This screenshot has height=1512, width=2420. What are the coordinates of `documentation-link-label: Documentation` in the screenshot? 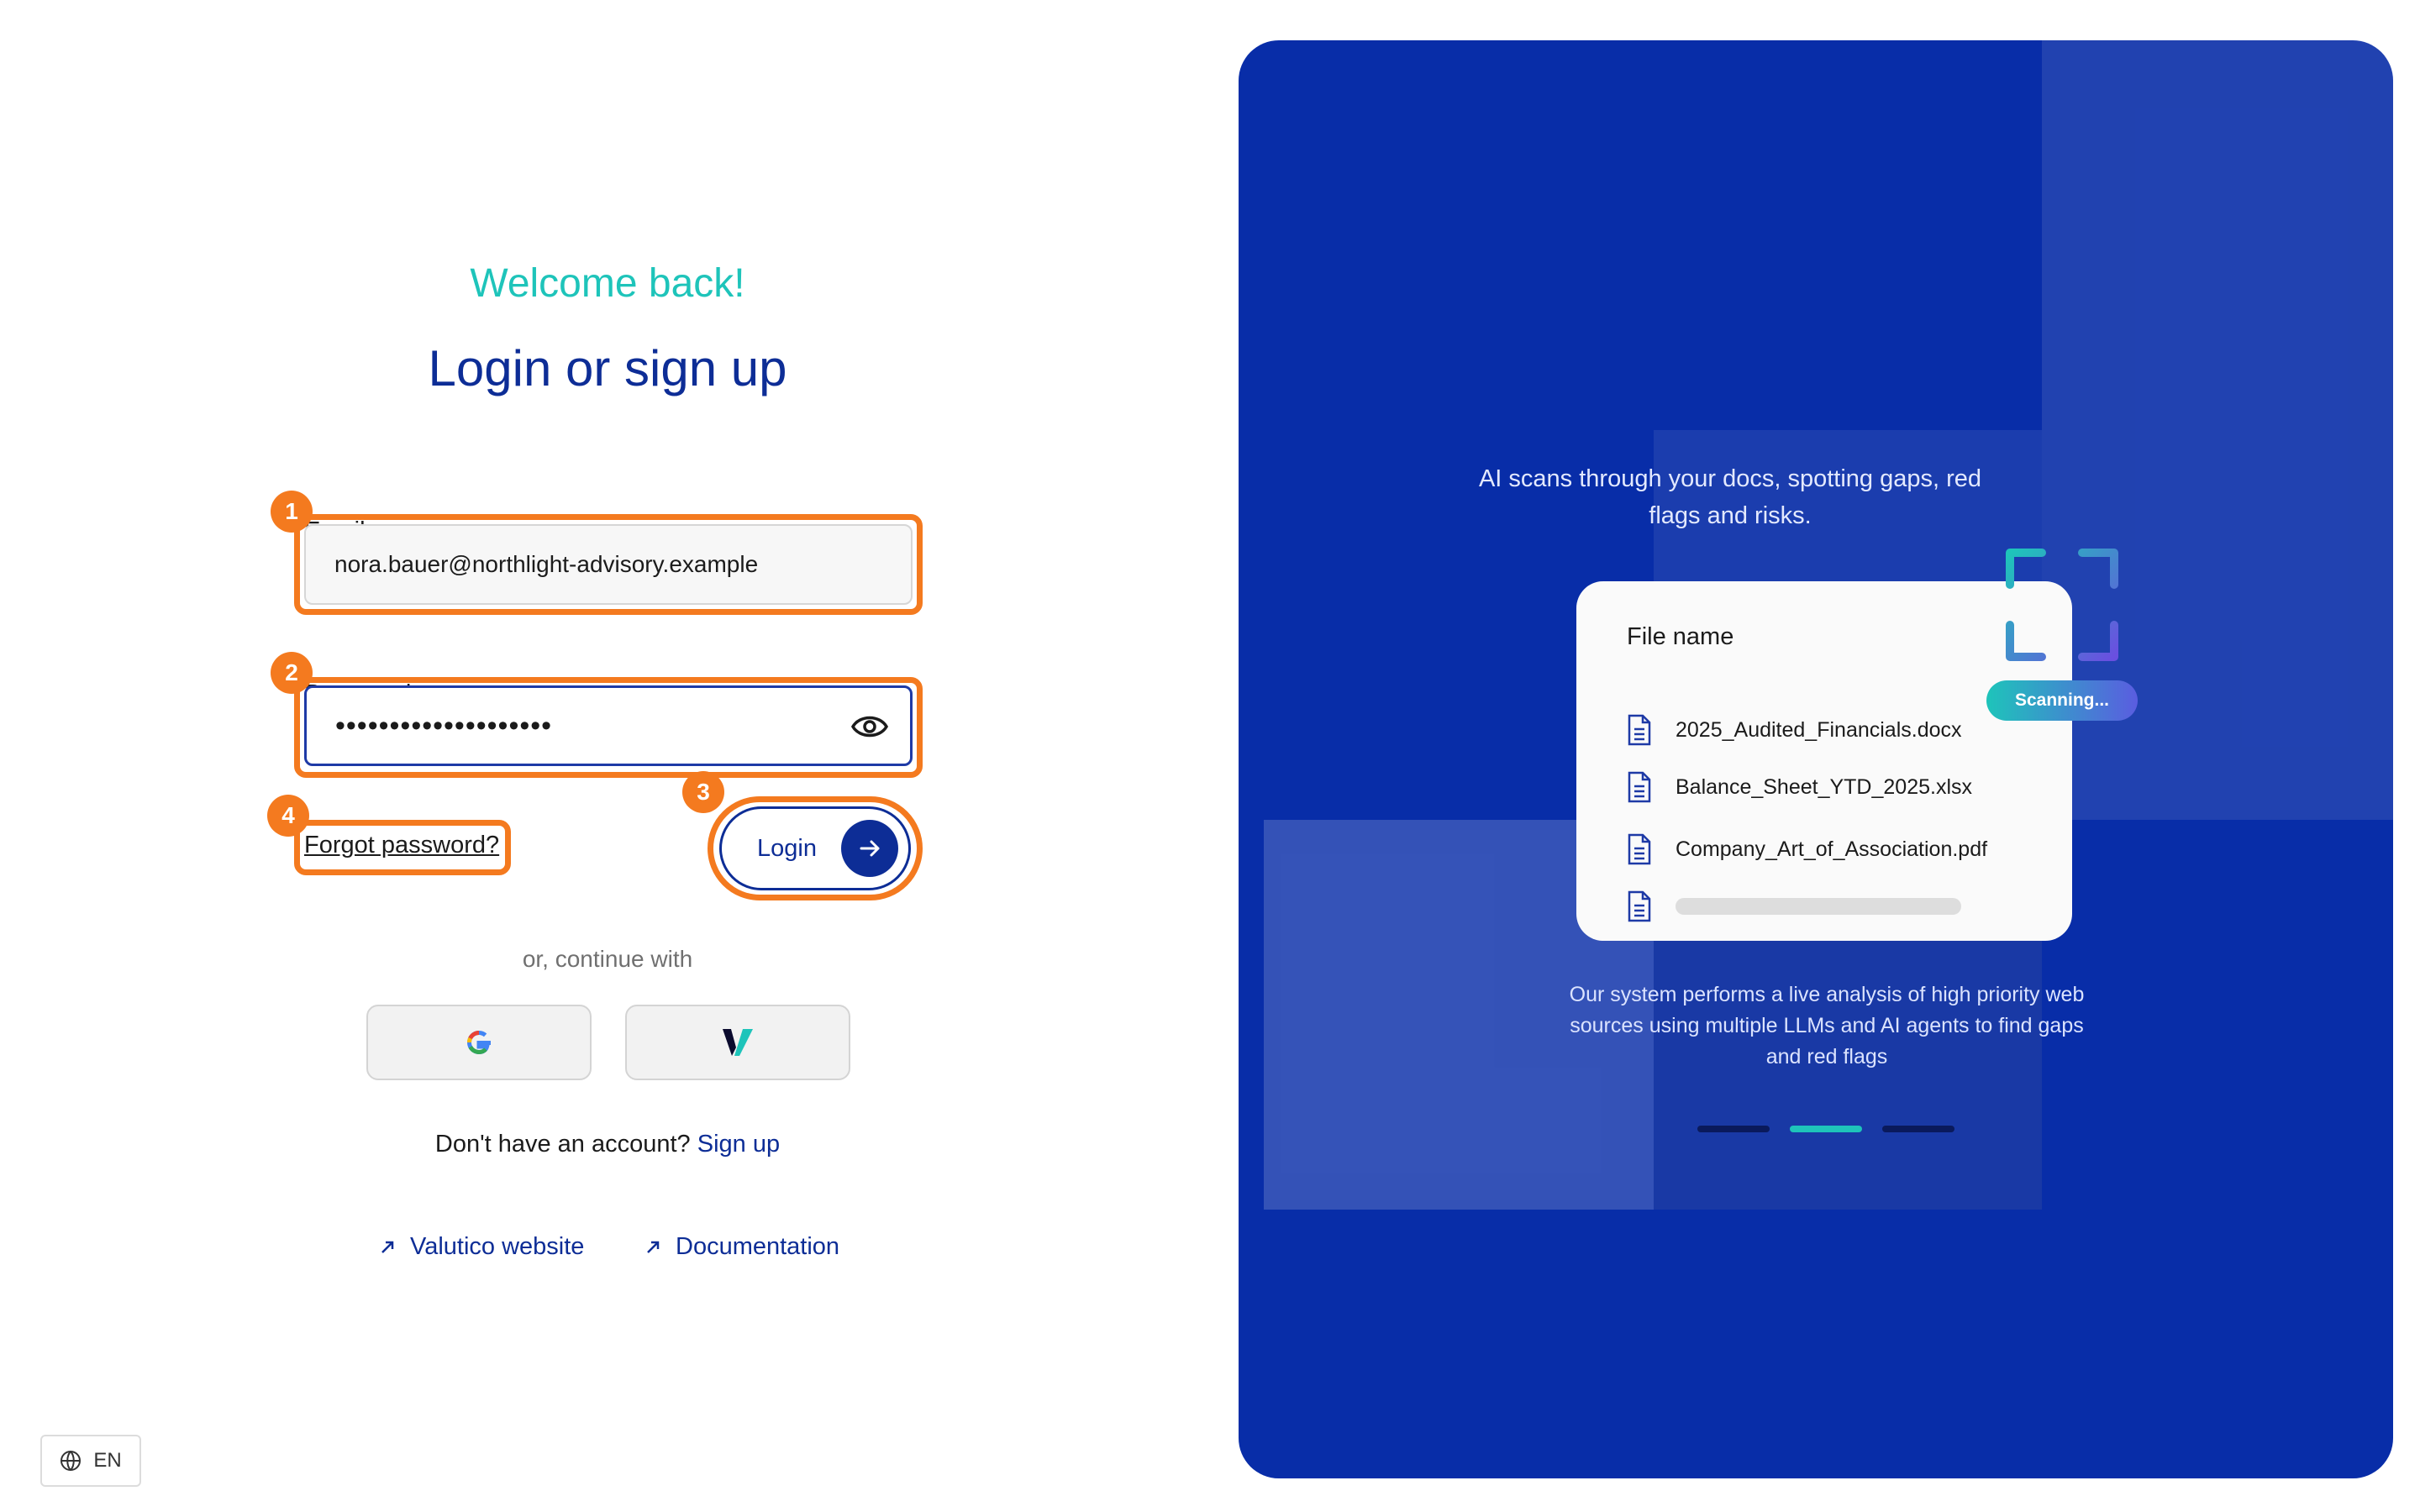 It's located at (758, 1246).